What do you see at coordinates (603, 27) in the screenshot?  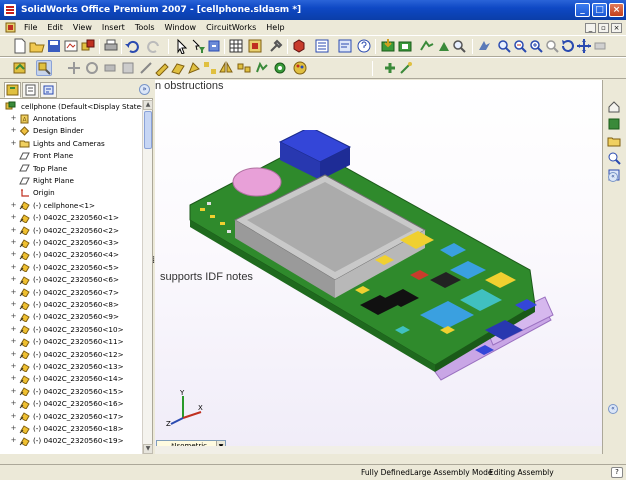 I see `doc-restore-button: ▫` at bounding box center [603, 27].